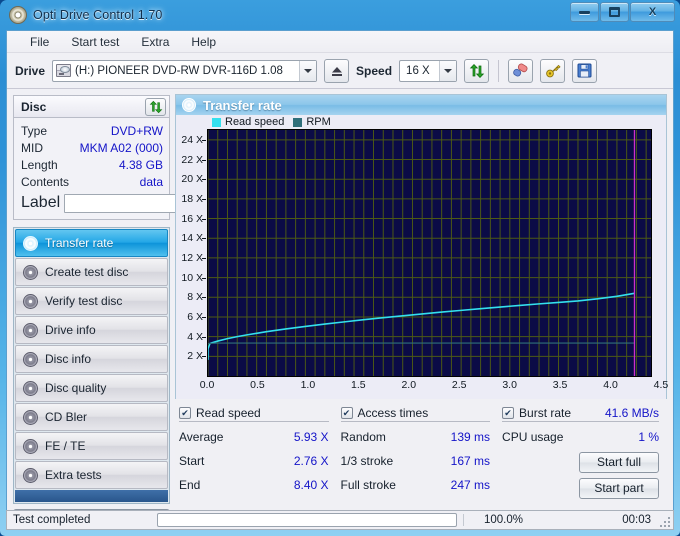 This screenshot has height=536, width=680. I want to click on sidebar-item-transfer-rate: Transfer rate, so click(91, 243).